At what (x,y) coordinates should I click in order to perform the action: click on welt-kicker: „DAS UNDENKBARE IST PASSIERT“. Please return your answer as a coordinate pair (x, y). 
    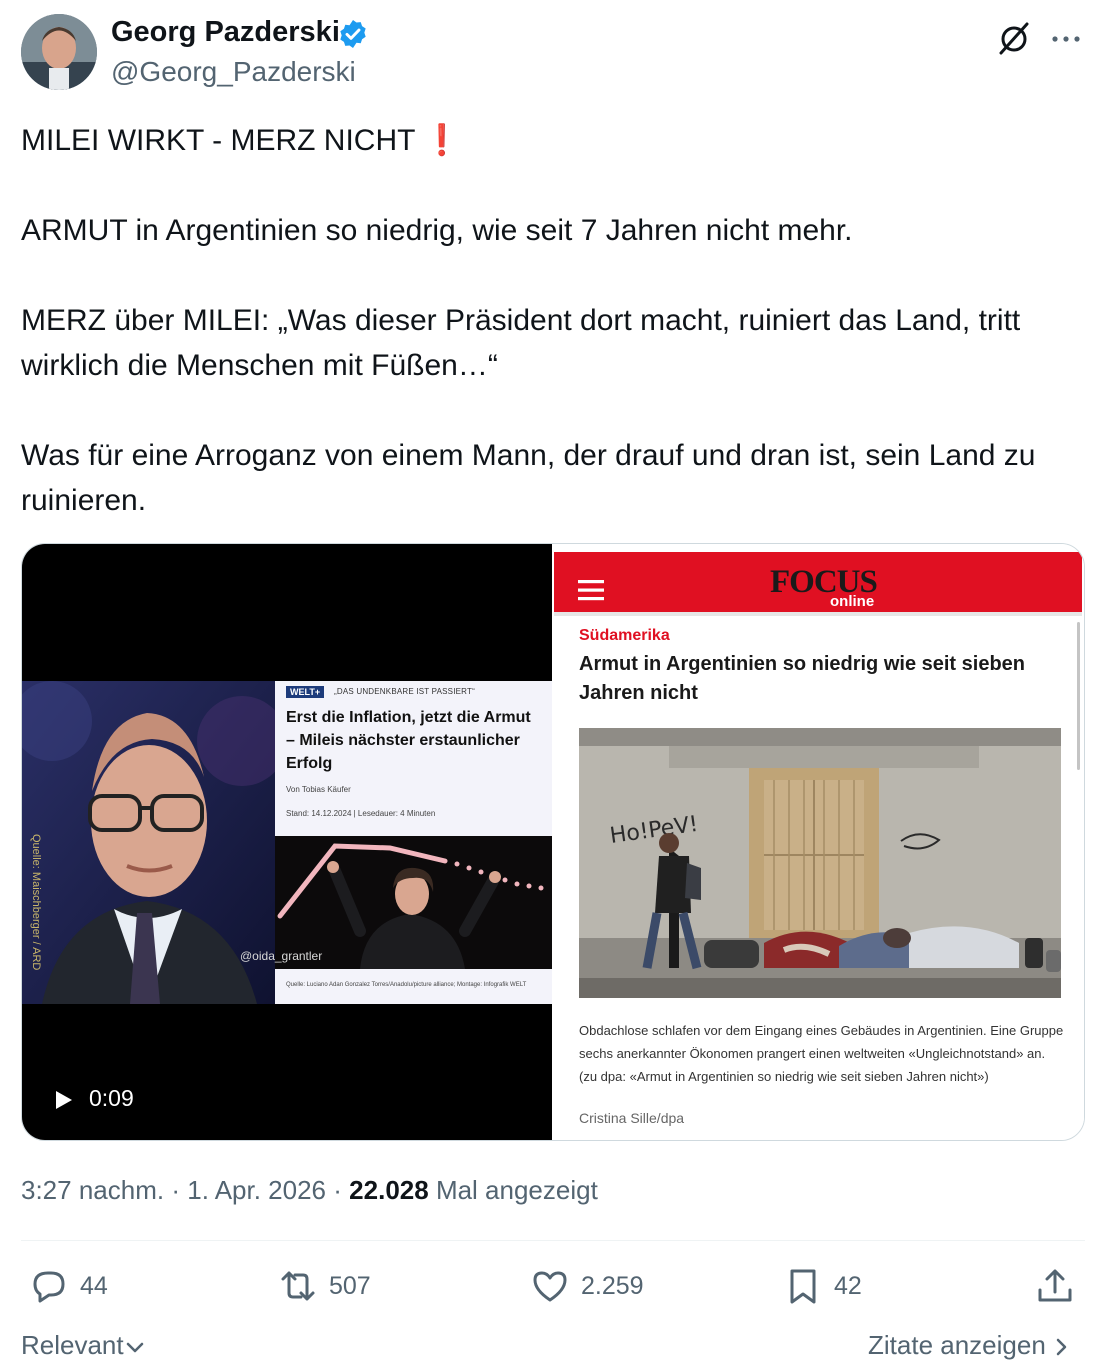
    Looking at the image, I should click on (404, 691).